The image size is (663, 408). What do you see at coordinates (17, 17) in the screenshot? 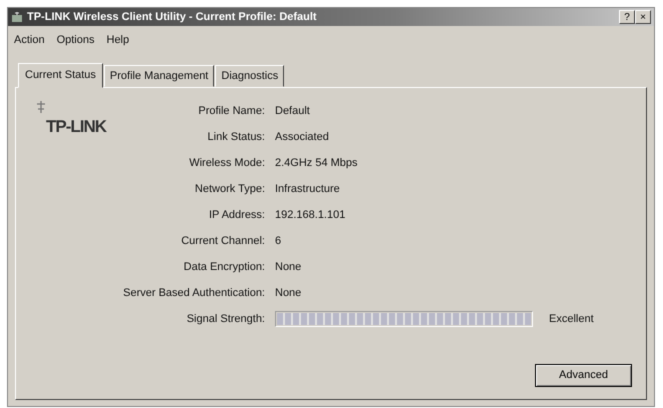
I see `app-icon` at bounding box center [17, 17].